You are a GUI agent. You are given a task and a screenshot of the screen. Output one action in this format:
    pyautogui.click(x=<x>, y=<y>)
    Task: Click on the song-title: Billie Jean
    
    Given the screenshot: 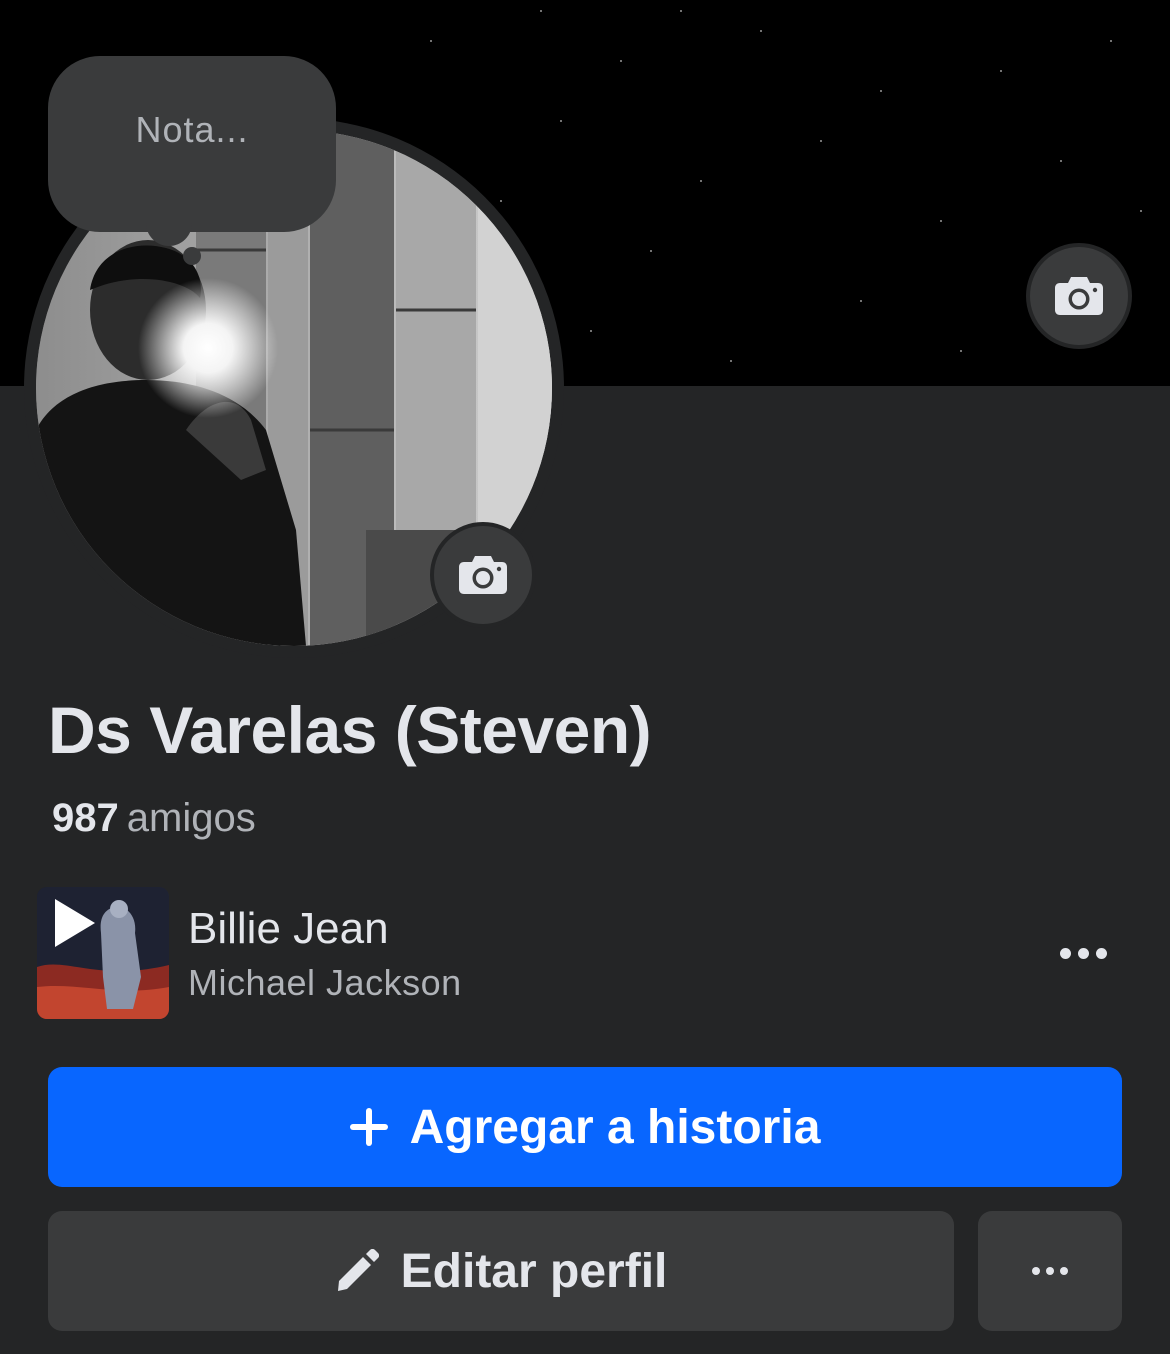 What is the action you would take?
    pyautogui.click(x=288, y=928)
    